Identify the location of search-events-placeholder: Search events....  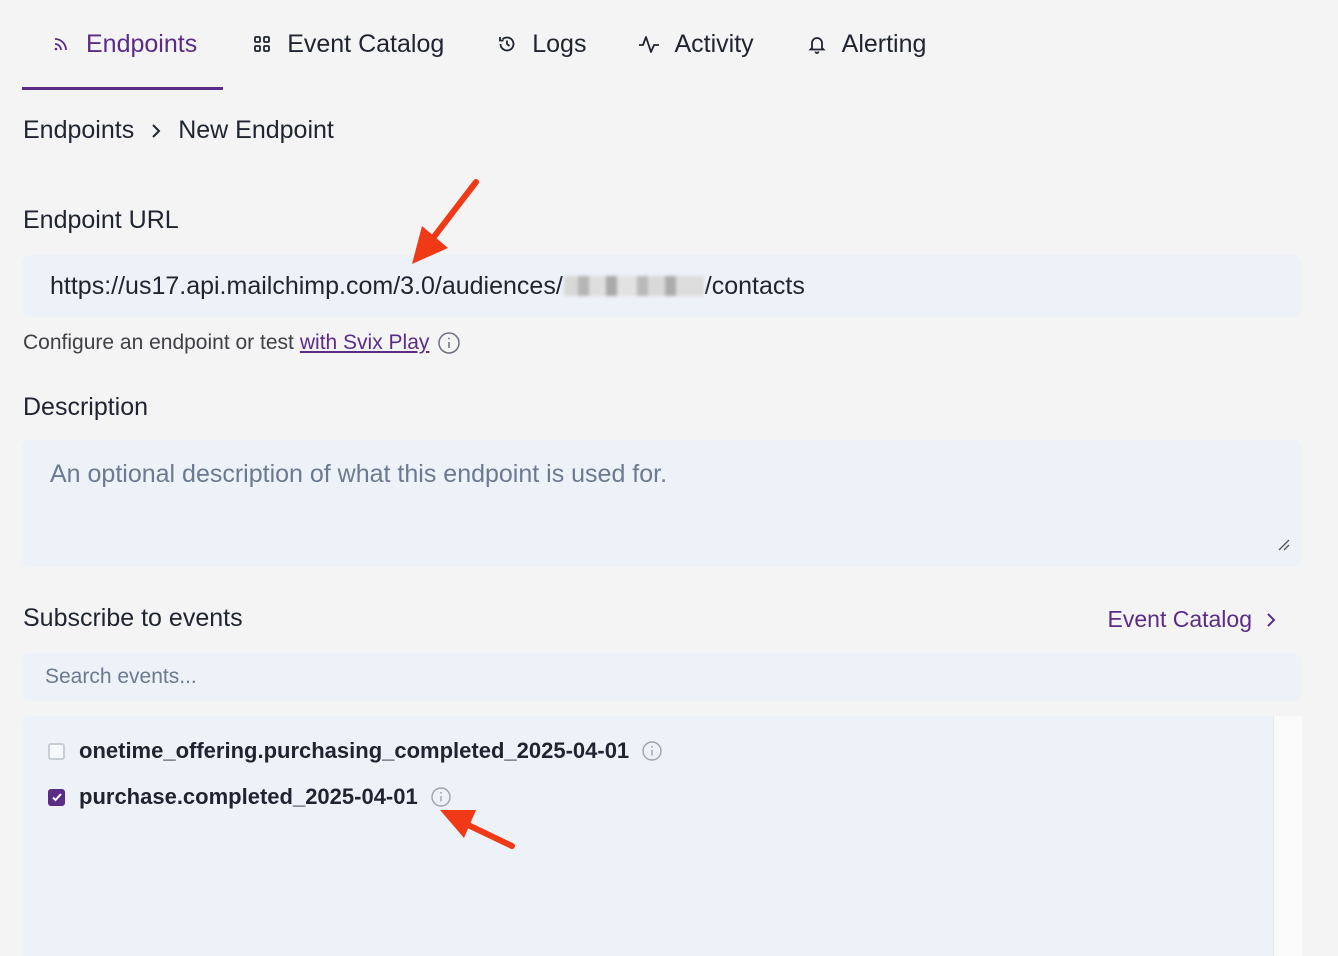
(121, 676).